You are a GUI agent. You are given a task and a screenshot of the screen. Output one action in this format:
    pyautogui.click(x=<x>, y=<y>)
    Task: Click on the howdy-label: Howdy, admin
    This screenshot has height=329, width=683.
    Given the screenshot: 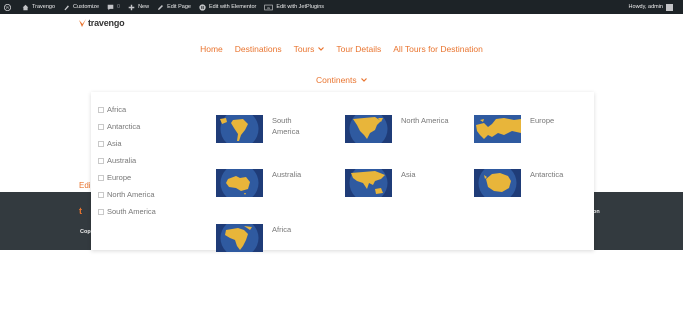 What is the action you would take?
    pyautogui.click(x=645, y=7)
    